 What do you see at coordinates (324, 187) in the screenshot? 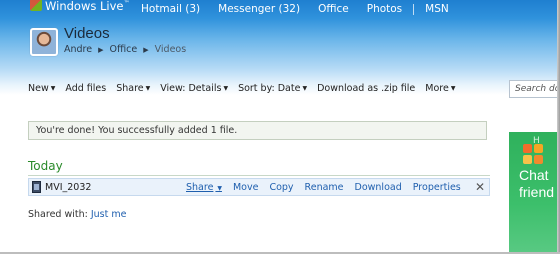
I see `file-rename-link: Rename` at bounding box center [324, 187].